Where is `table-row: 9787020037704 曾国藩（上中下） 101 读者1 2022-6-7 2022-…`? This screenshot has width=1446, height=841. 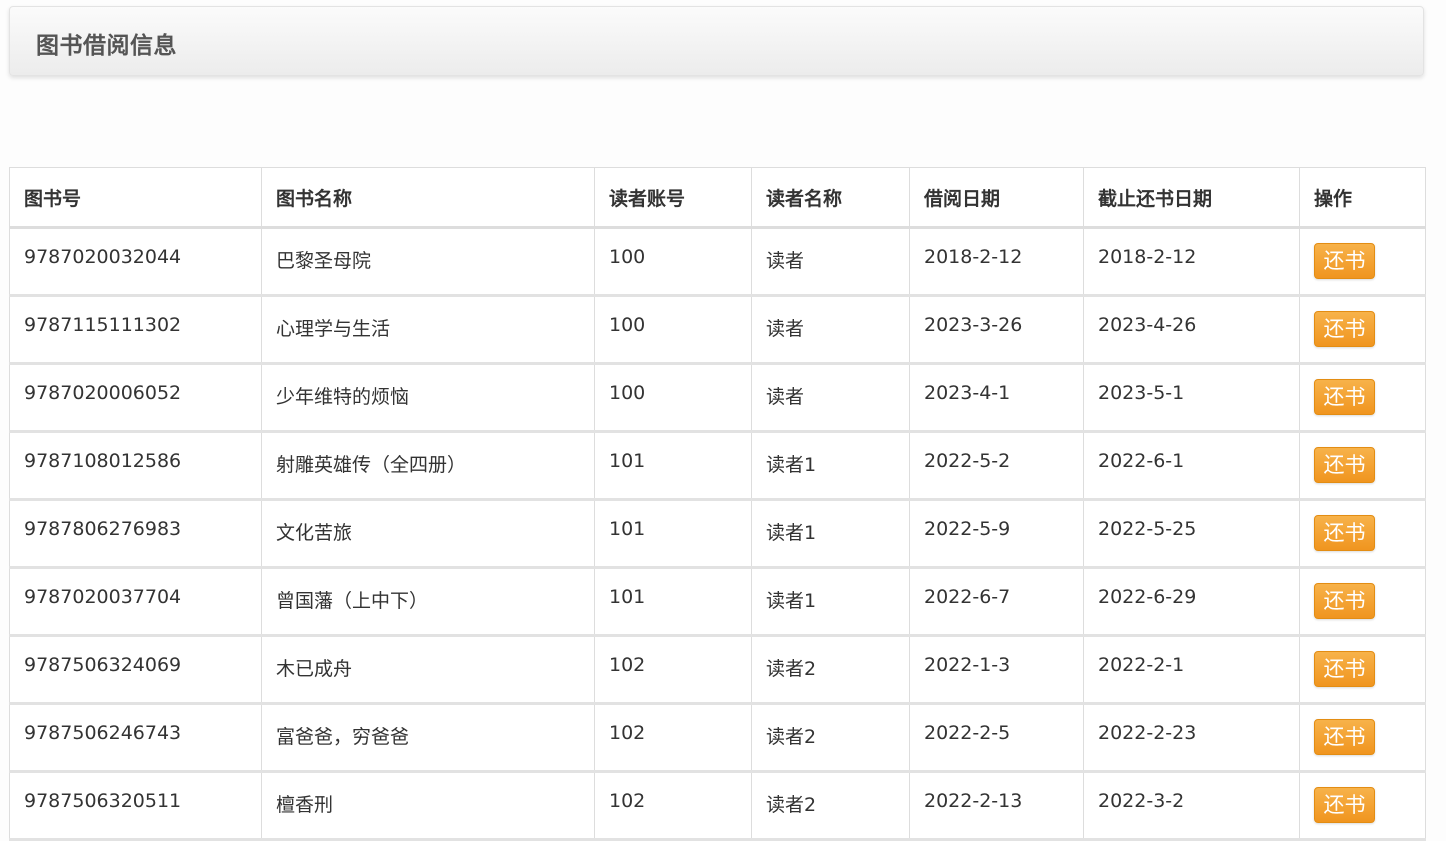 table-row: 9787020037704 曾国藩（上中下） 101 读者1 2022-6-7 2022-… is located at coordinates (717, 602).